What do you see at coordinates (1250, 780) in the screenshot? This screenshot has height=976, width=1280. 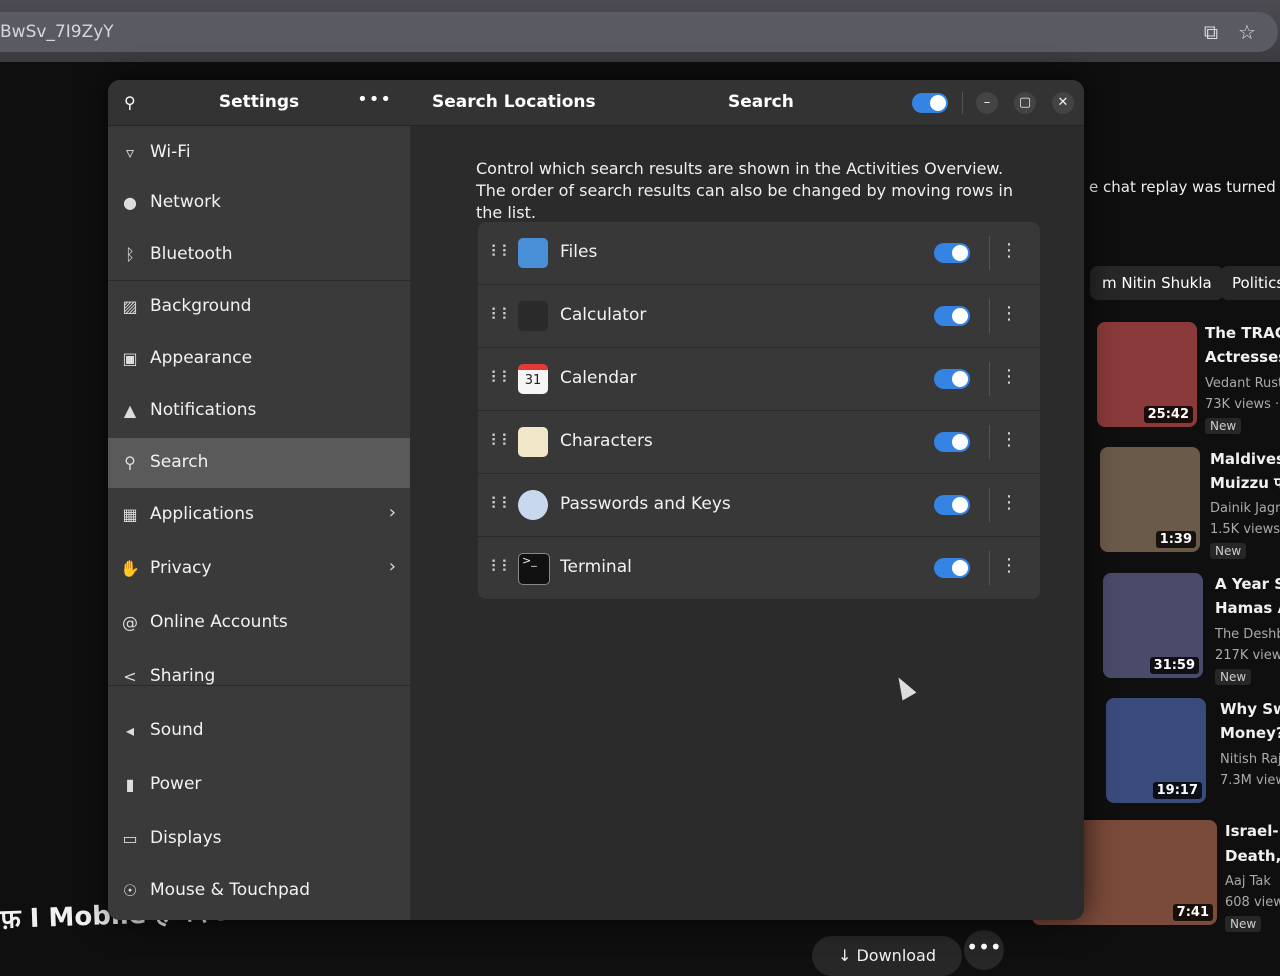 I see `video-views: 7.3M view` at bounding box center [1250, 780].